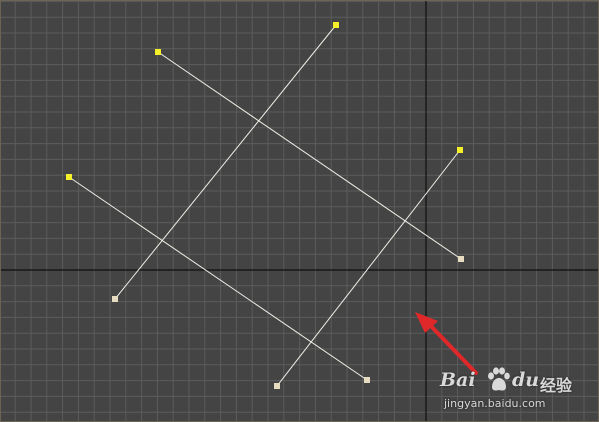  Describe the element at coordinates (499, 379) in the screenshot. I see `baidu-paw-icon` at that location.